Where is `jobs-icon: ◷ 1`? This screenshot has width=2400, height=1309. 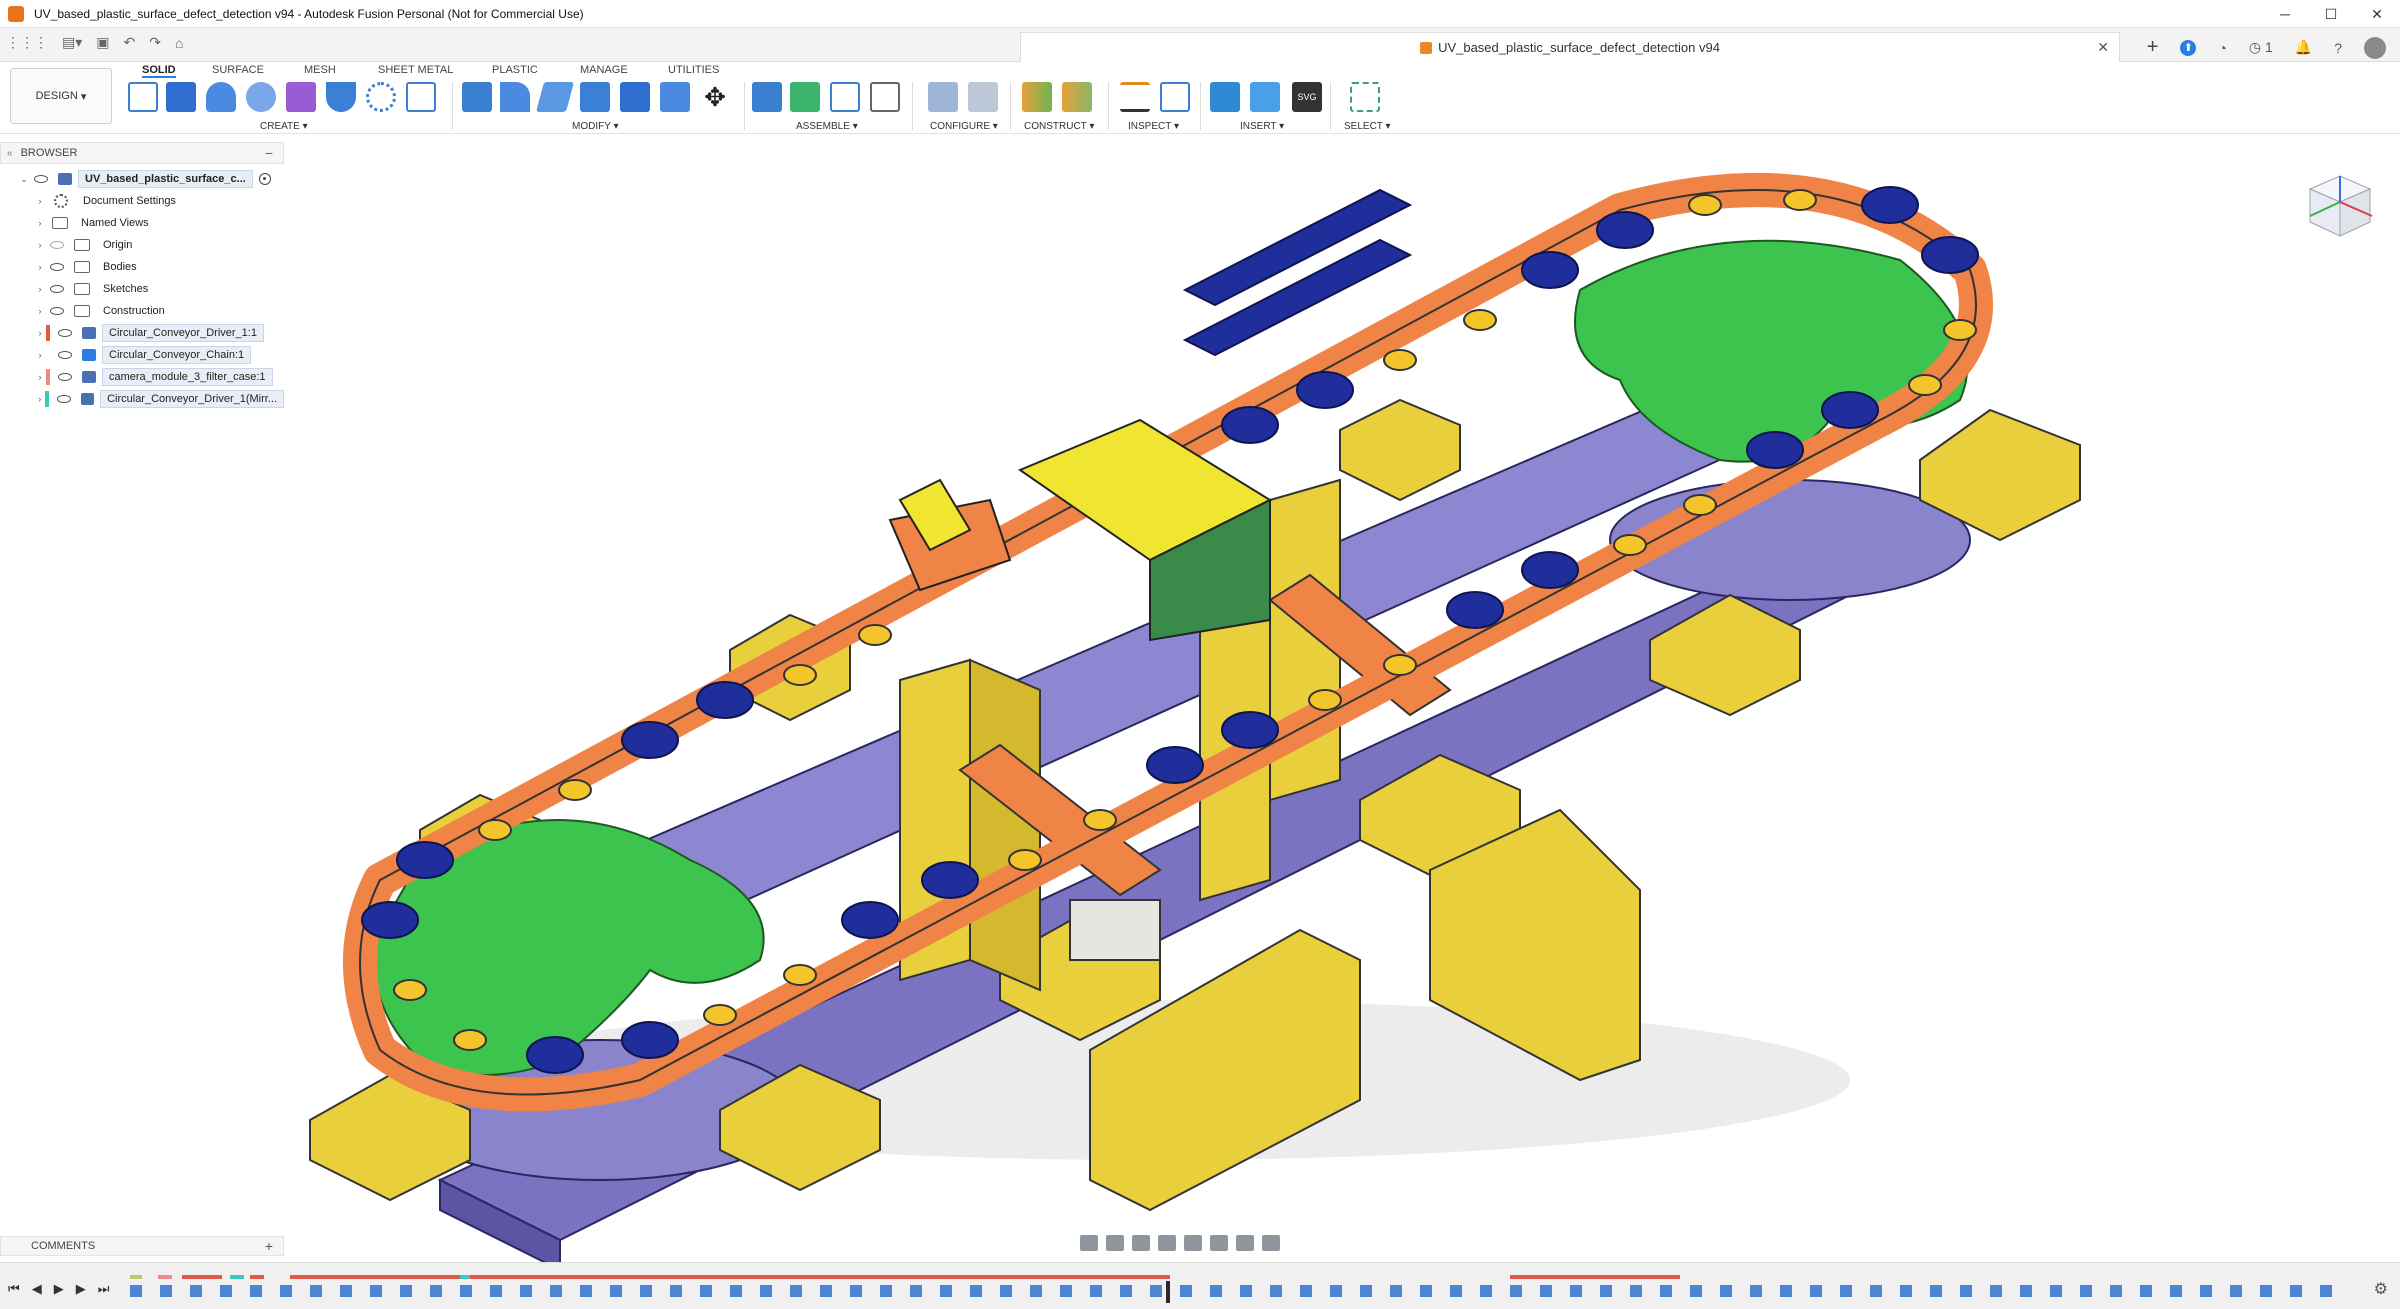 jobs-icon: ◷ 1 is located at coordinates (2261, 47).